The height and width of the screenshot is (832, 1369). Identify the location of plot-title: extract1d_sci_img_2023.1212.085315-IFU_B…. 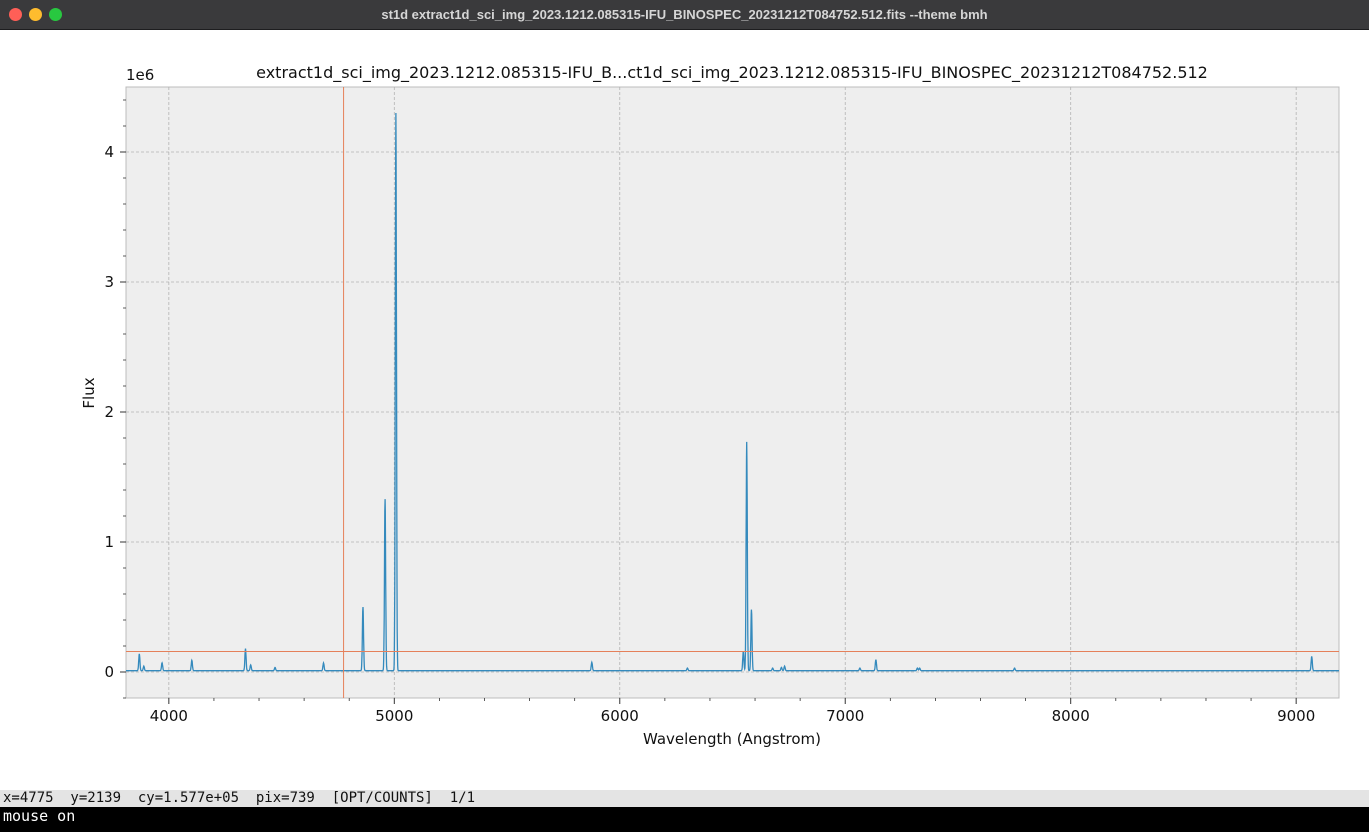
(732, 73).